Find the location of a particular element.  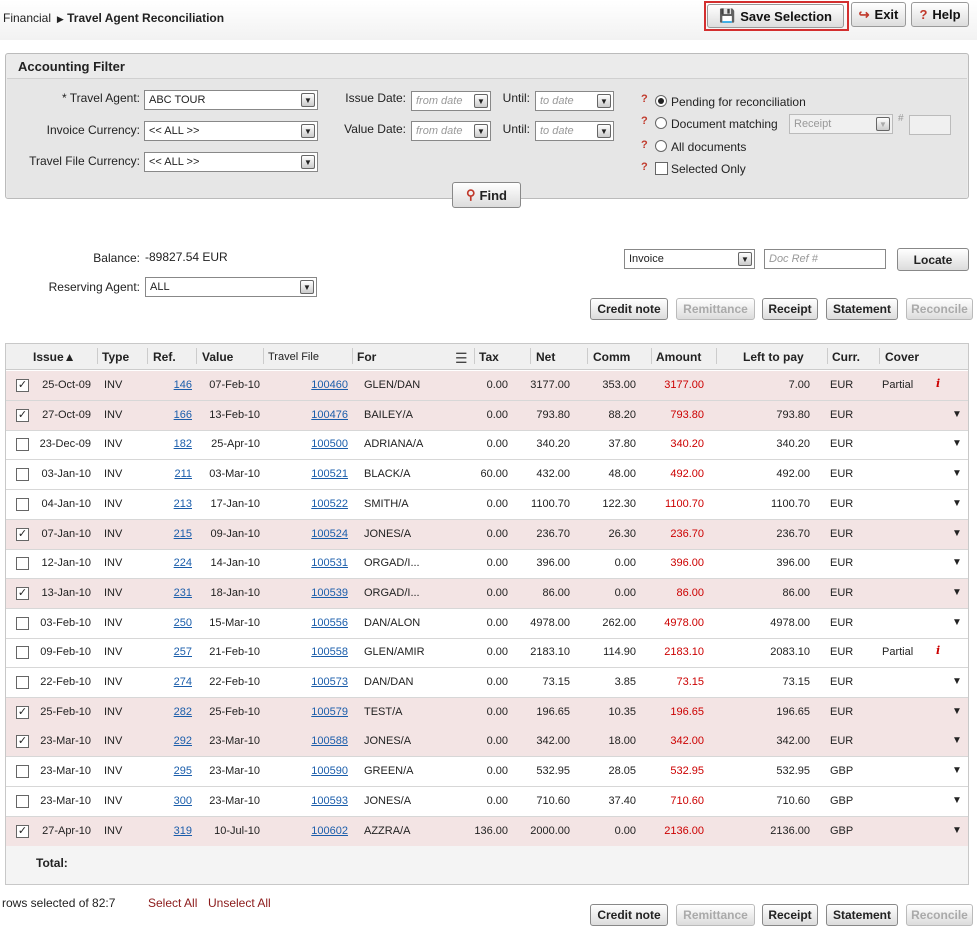

cell-ref: 250 is located at coordinates (171, 623).